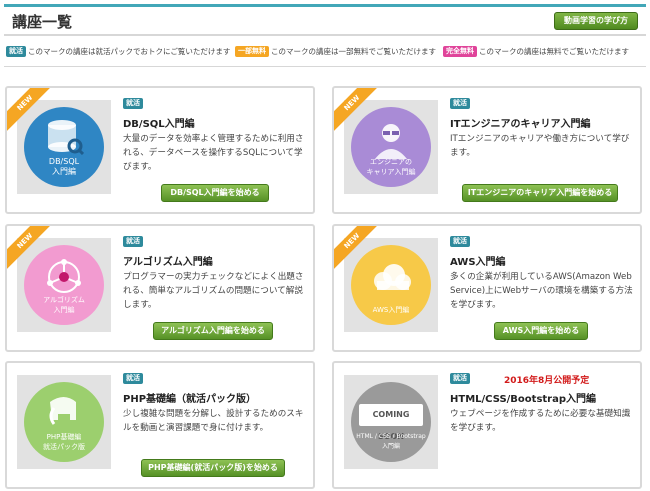 This screenshot has width=650, height=491. Describe the element at coordinates (391, 310) in the screenshot. I see `thumbnail-label: AWS入門編` at that location.